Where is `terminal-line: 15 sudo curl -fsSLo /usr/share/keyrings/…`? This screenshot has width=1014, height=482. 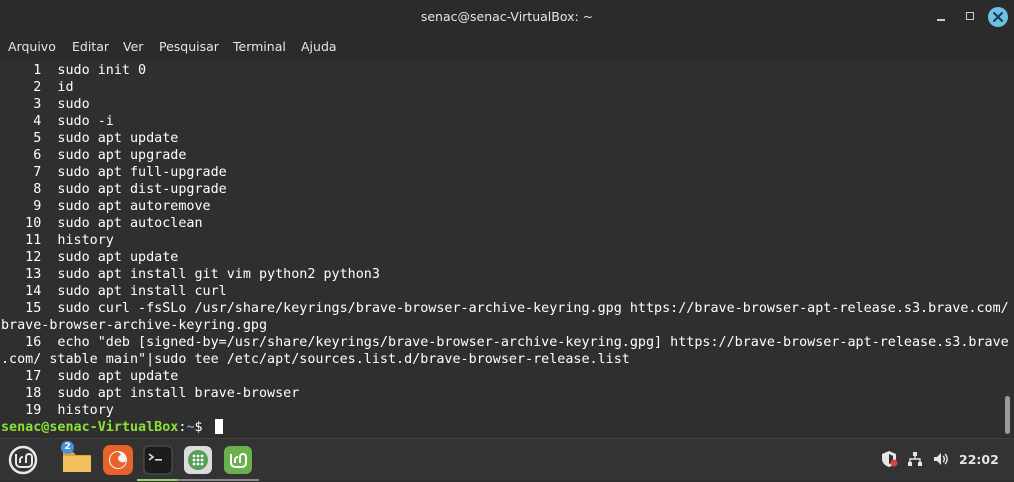
terminal-line: 15 sudo curl -fsSLo /usr/share/keyrings/… is located at coordinates (505, 308).